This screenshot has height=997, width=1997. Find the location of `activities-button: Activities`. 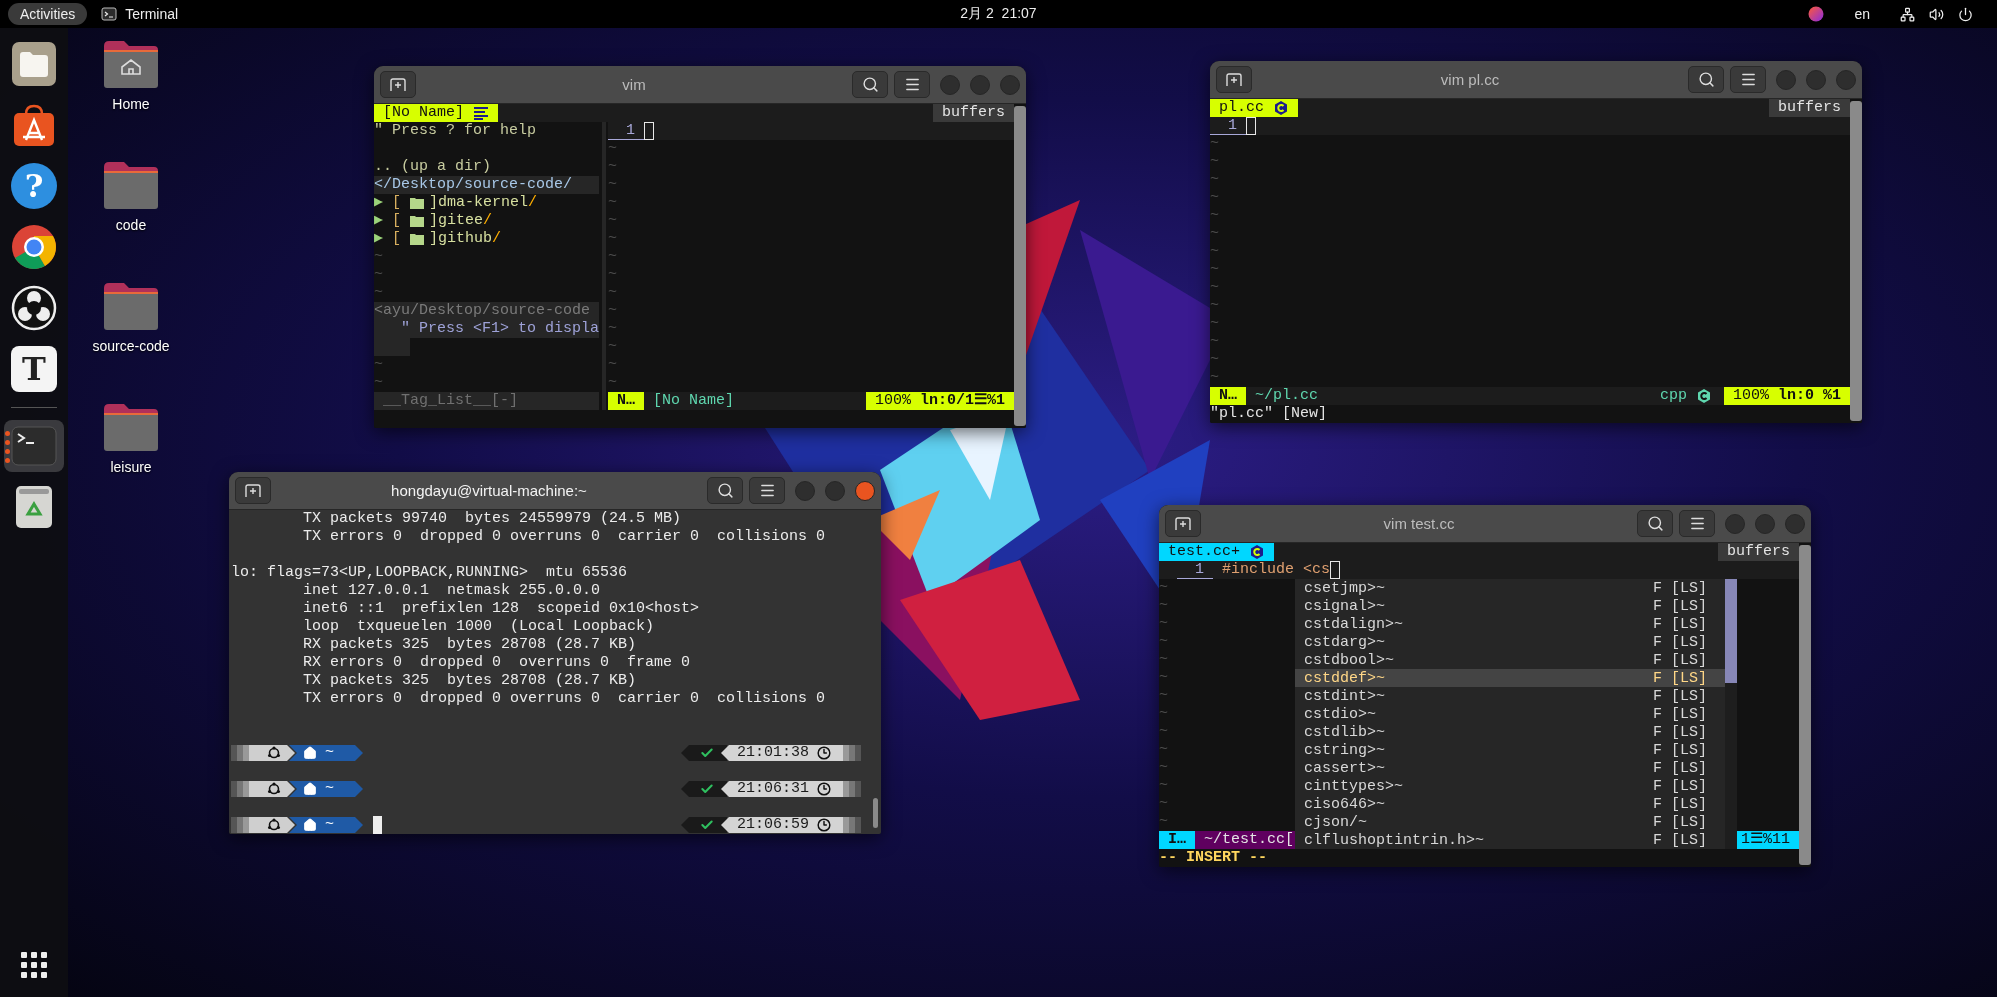

activities-button: Activities is located at coordinates (48, 14).